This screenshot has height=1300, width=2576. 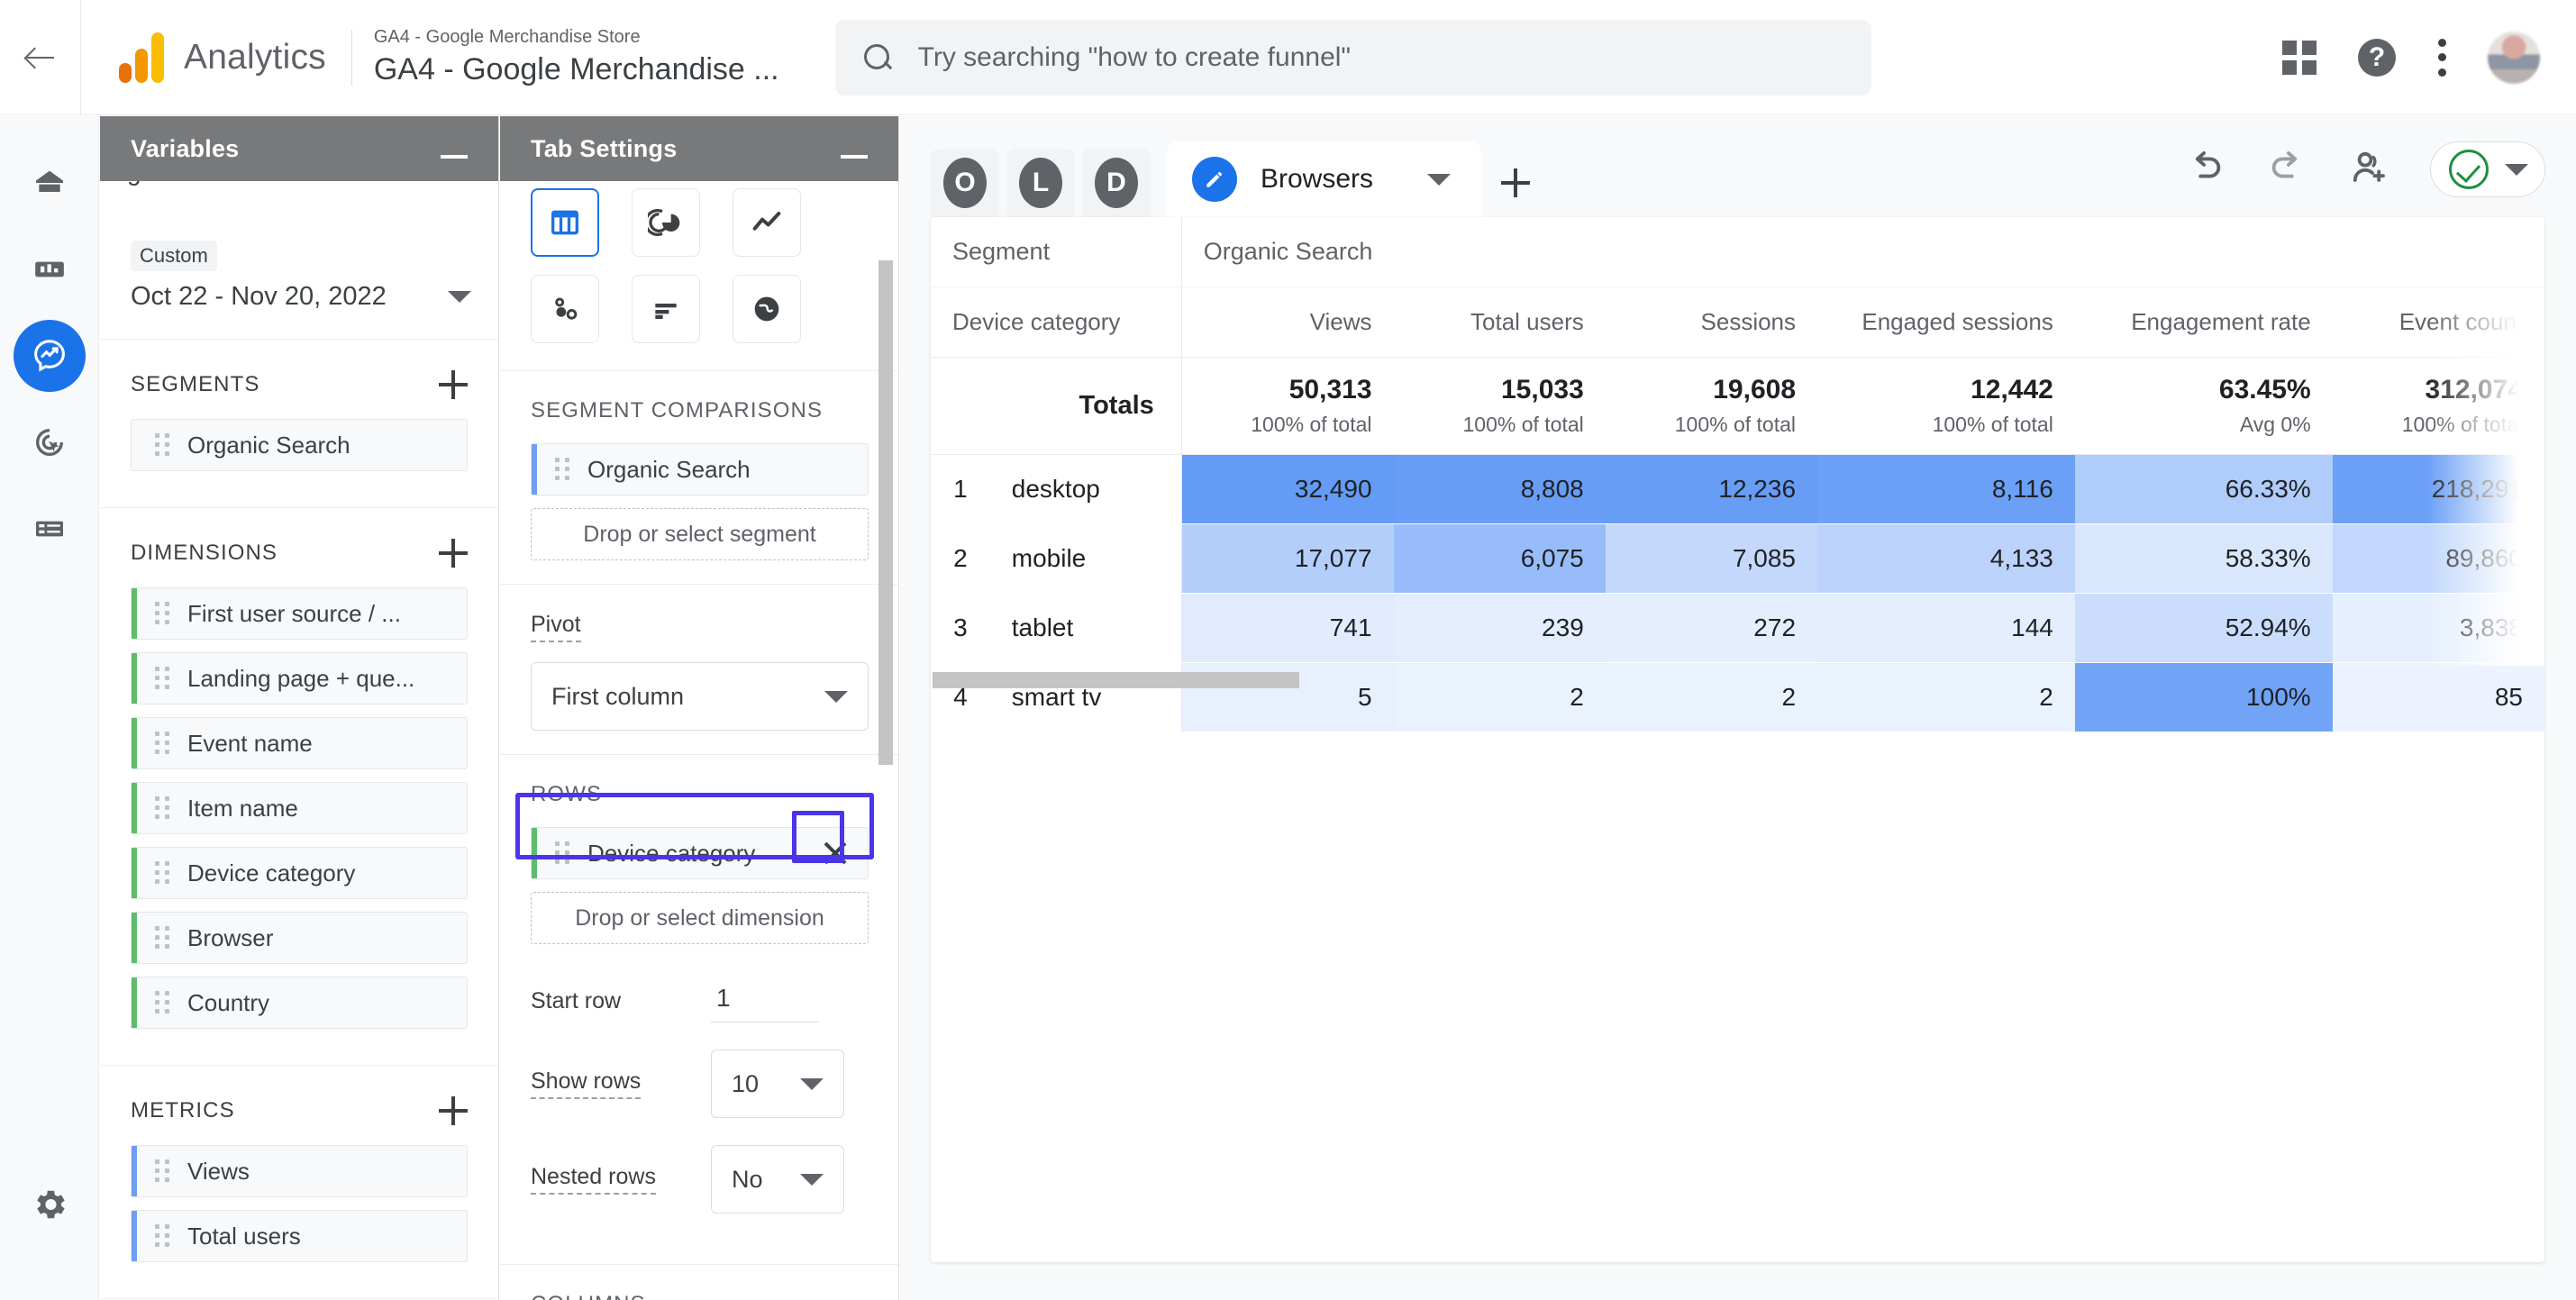 What do you see at coordinates (1040, 183) in the screenshot?
I see `segment-chip-l: L` at bounding box center [1040, 183].